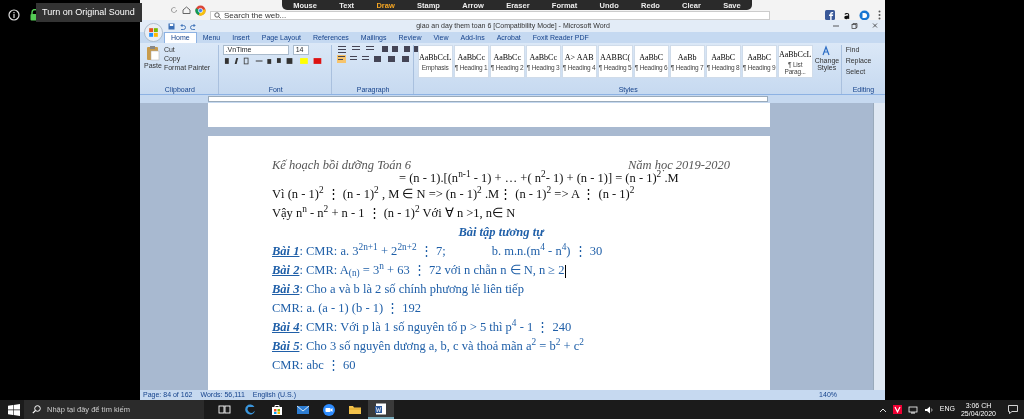  I want to click on document-w-icon, so click(381, 409).